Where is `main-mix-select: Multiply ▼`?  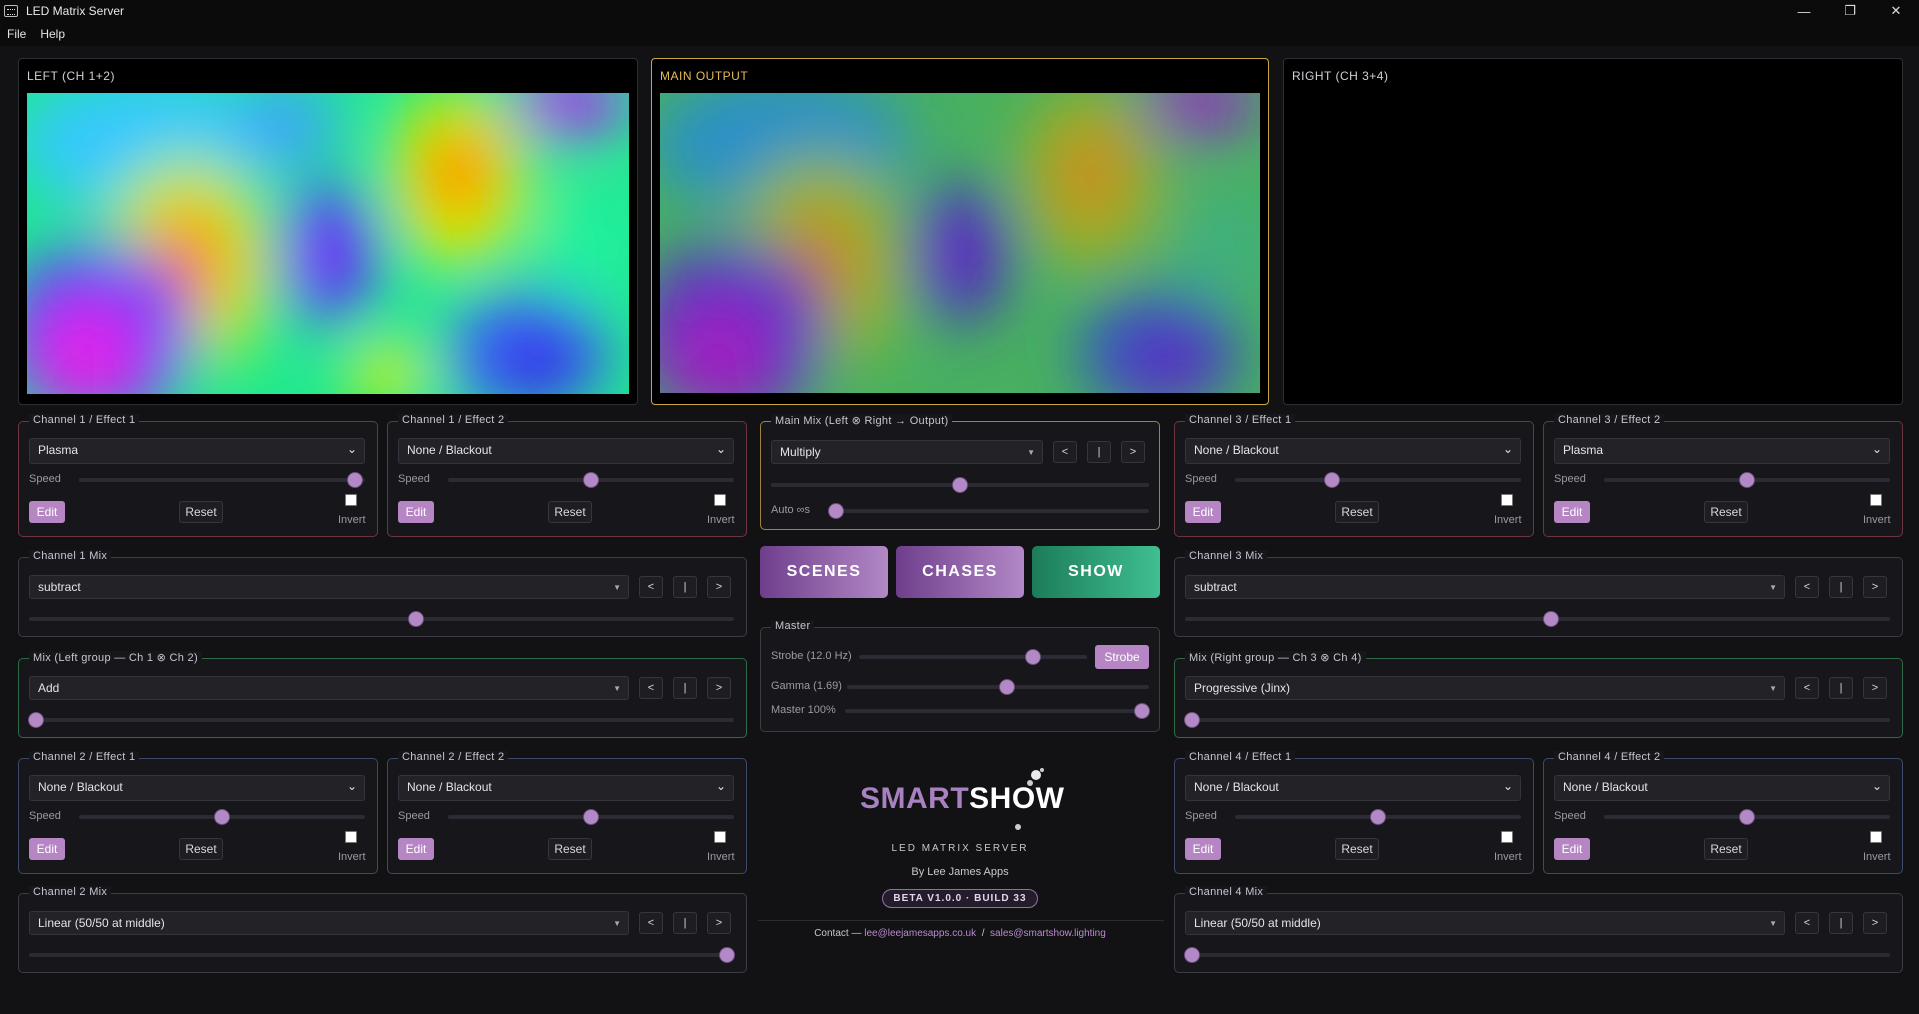 main-mix-select: Multiply ▼ is located at coordinates (907, 452).